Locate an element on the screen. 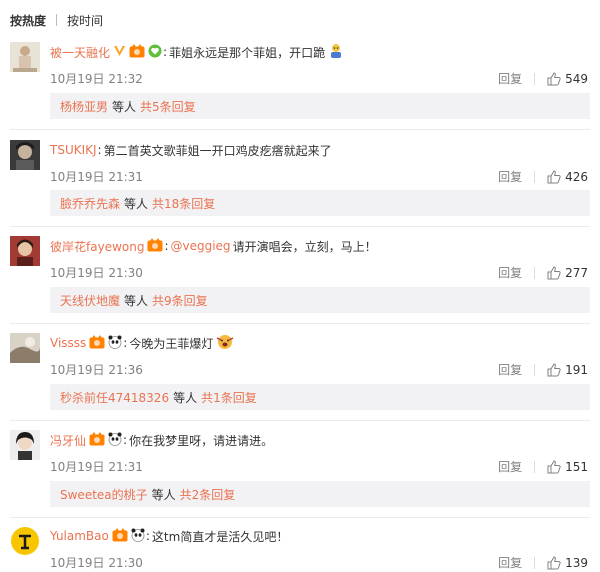 The image size is (600, 572). comment-text: 第二首英文歌菲姐一开口鸡皮疙瘩就起来了 is located at coordinates (217, 150).